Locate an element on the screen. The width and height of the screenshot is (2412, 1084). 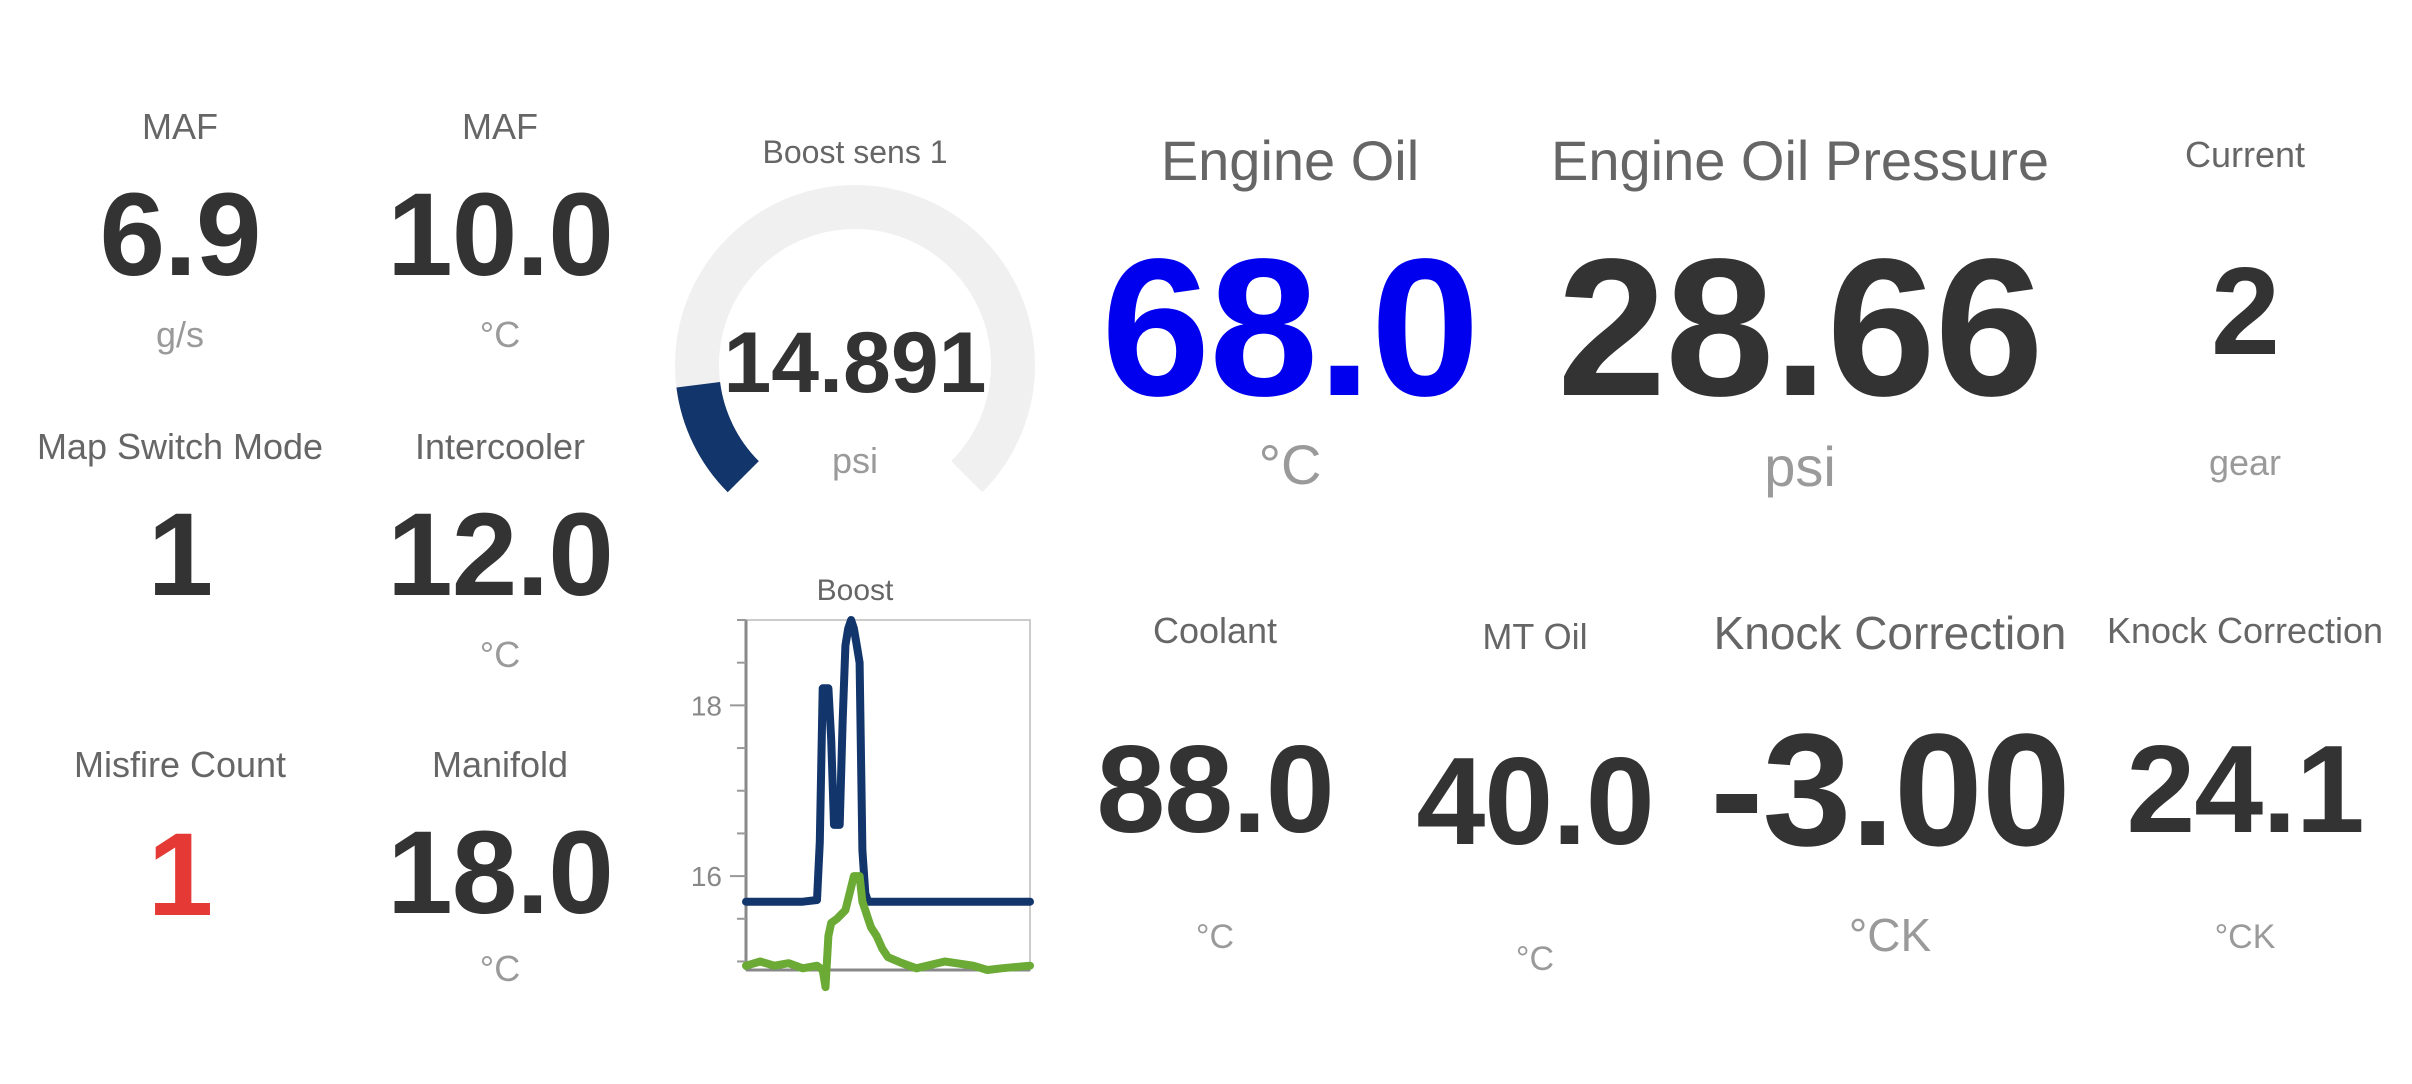
engine-oil-unit: °C is located at coordinates (1290, 464).